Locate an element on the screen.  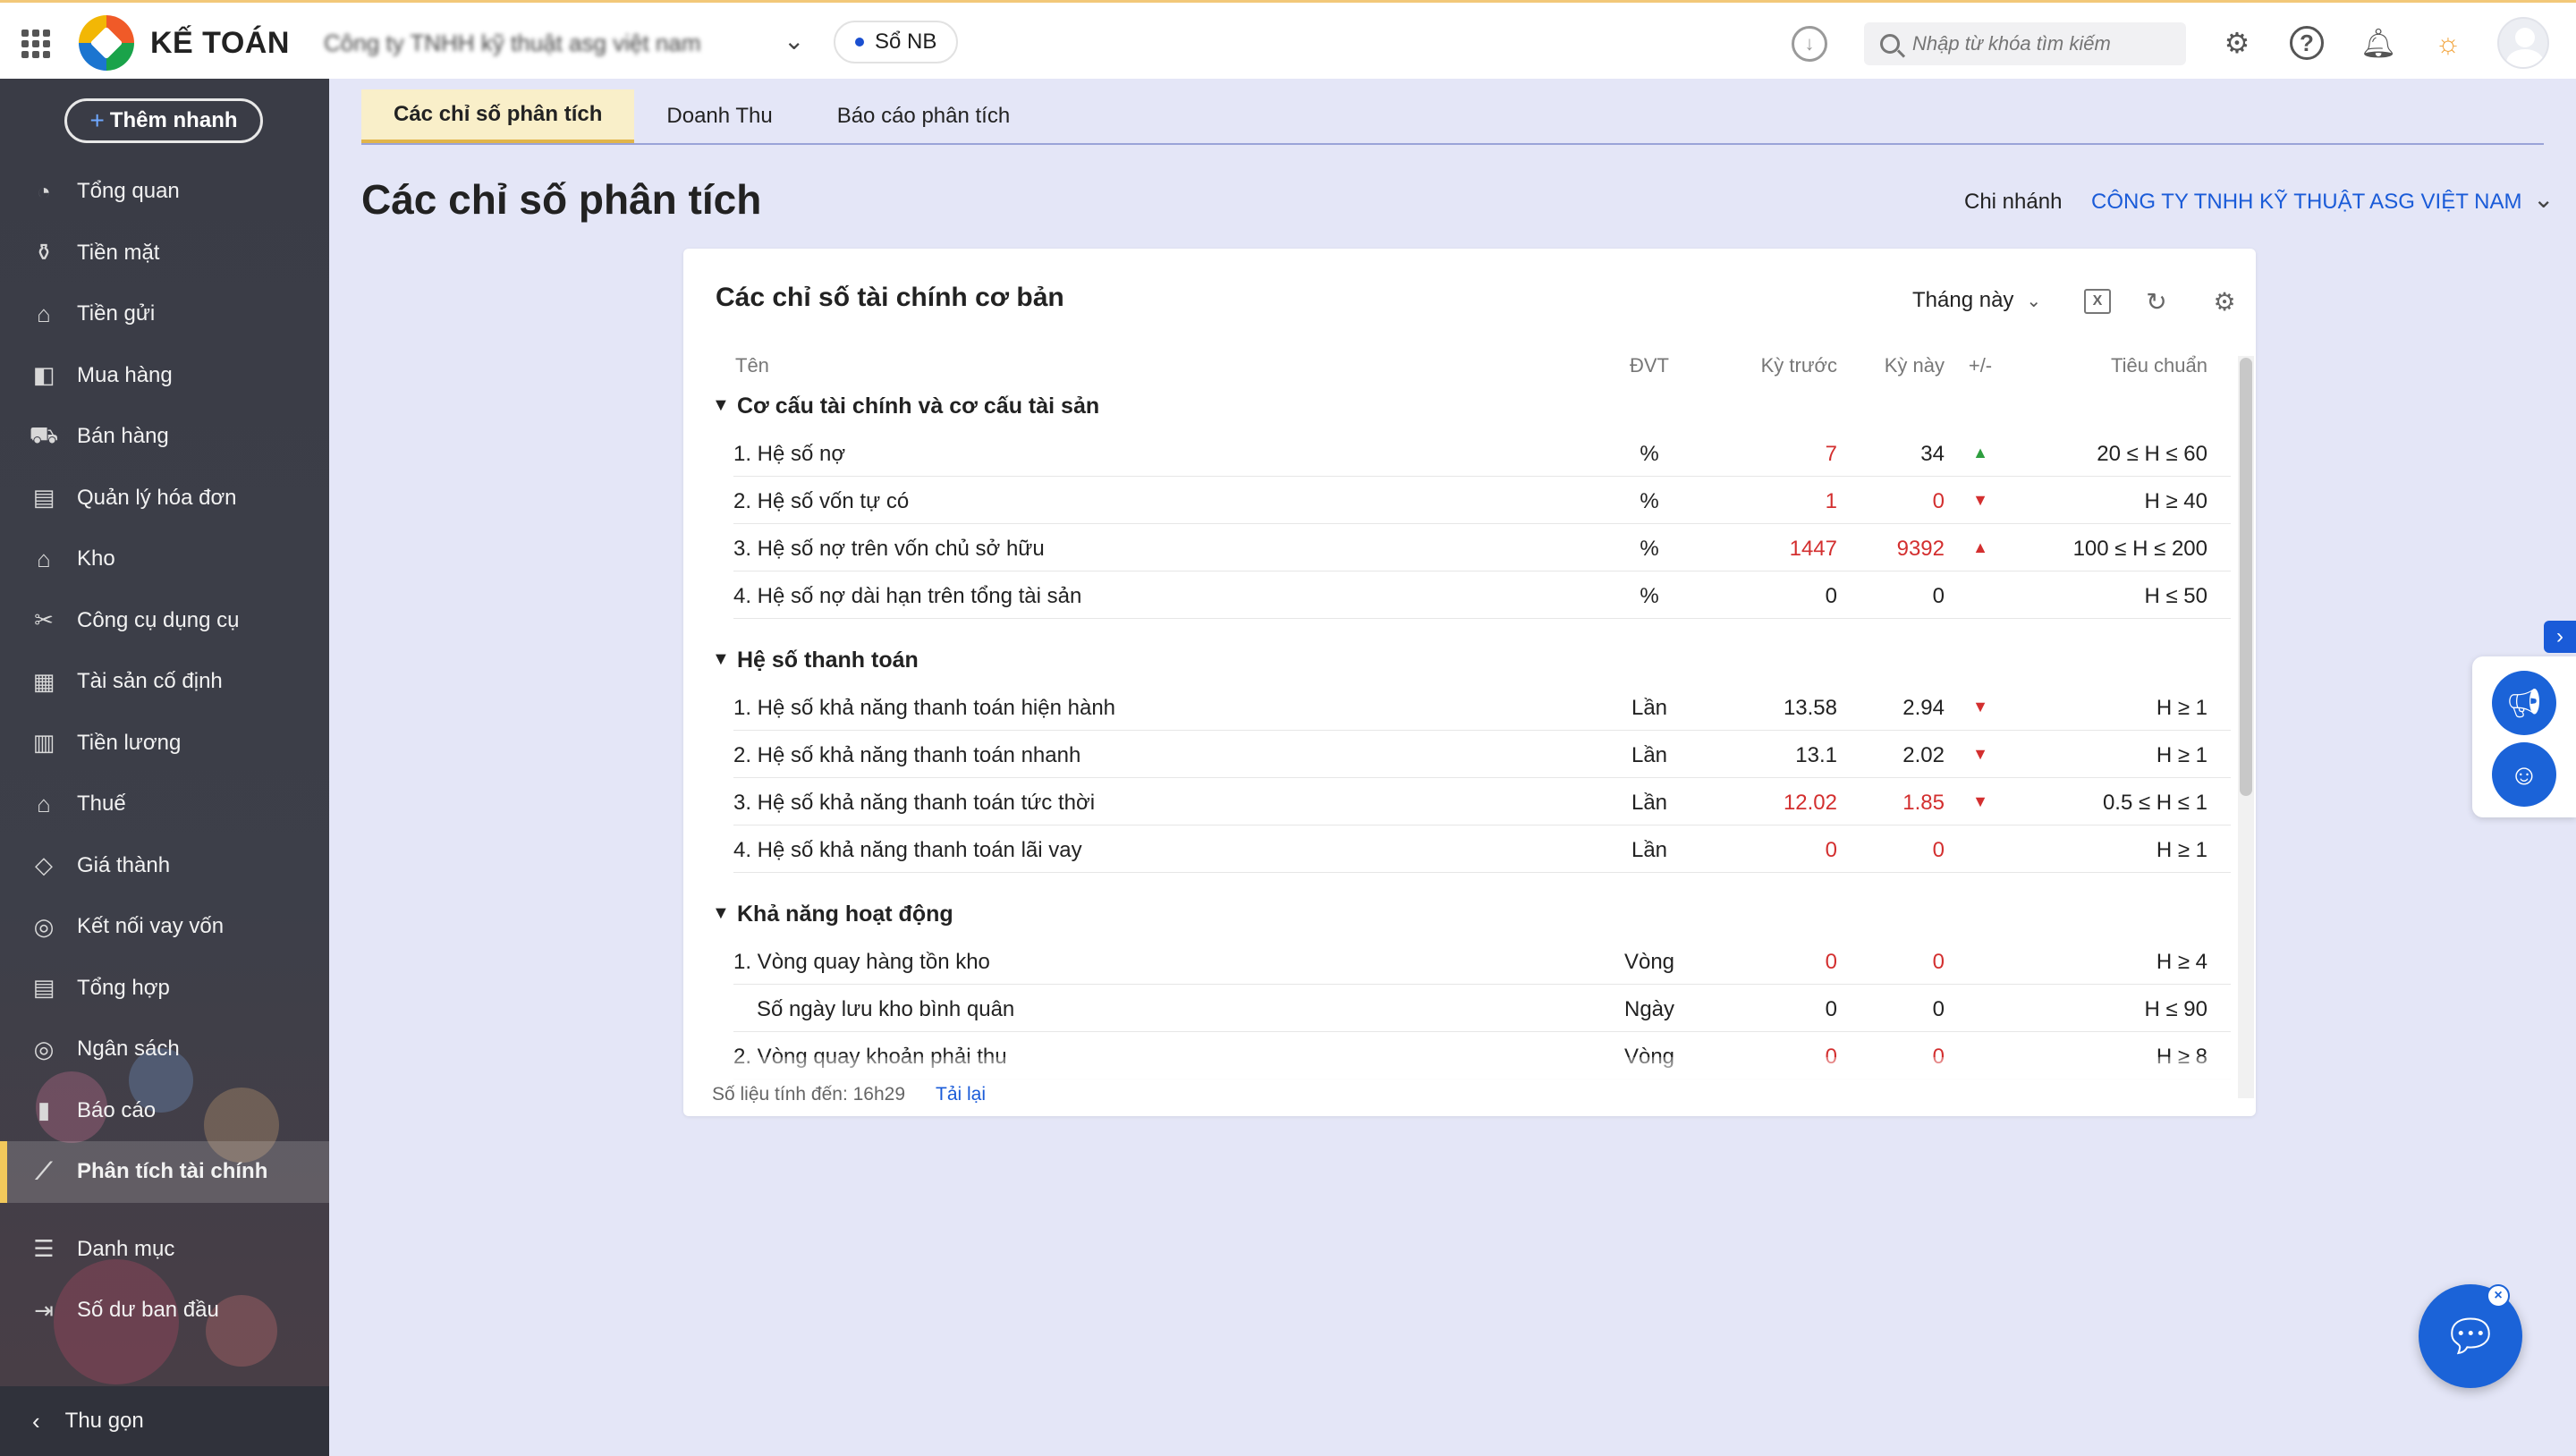
sidebar-item-summary: ▤ Tổng hợp is located at coordinates (164, 989).